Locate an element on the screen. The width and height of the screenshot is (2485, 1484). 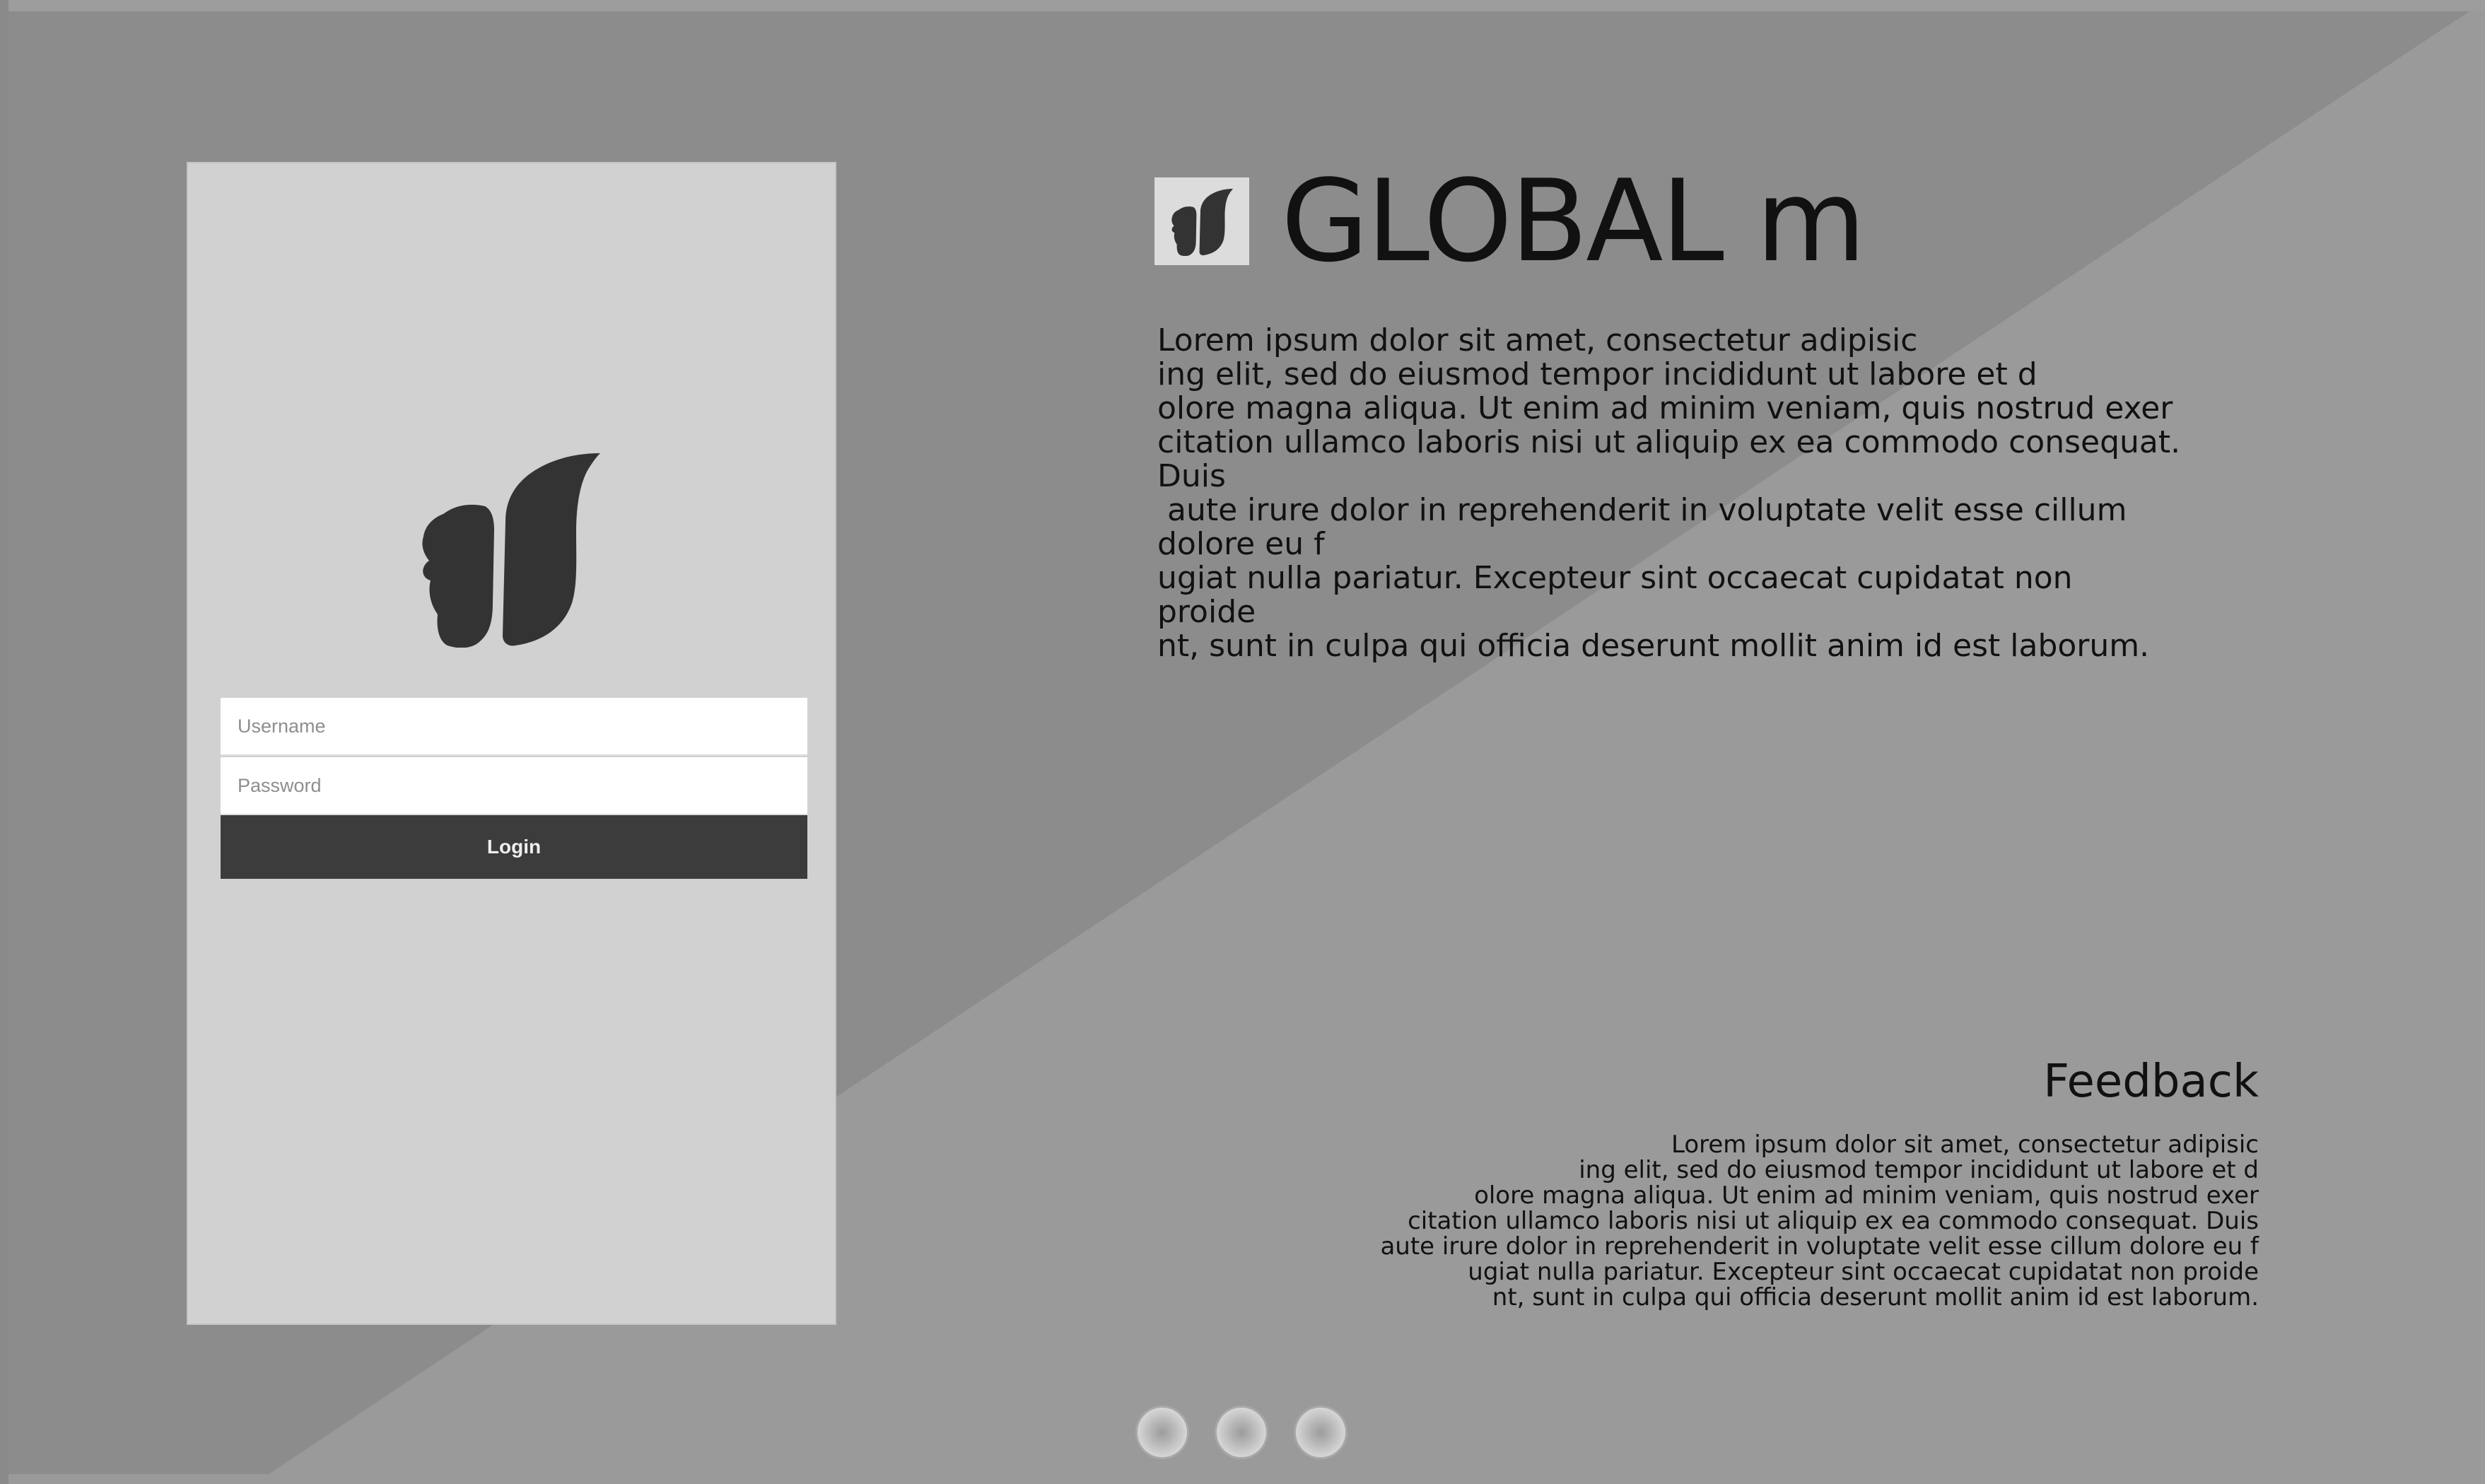
brand-logo-badge is located at coordinates (1201, 221).